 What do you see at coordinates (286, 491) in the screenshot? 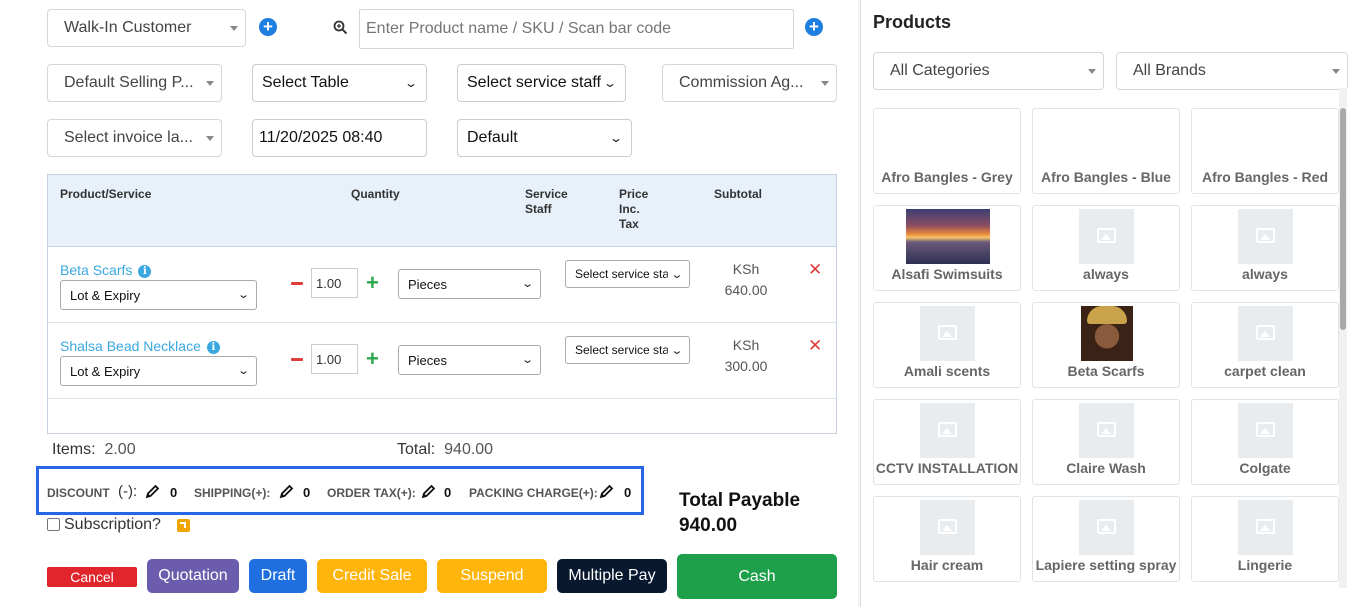
I see `edit-shipping-icon` at bounding box center [286, 491].